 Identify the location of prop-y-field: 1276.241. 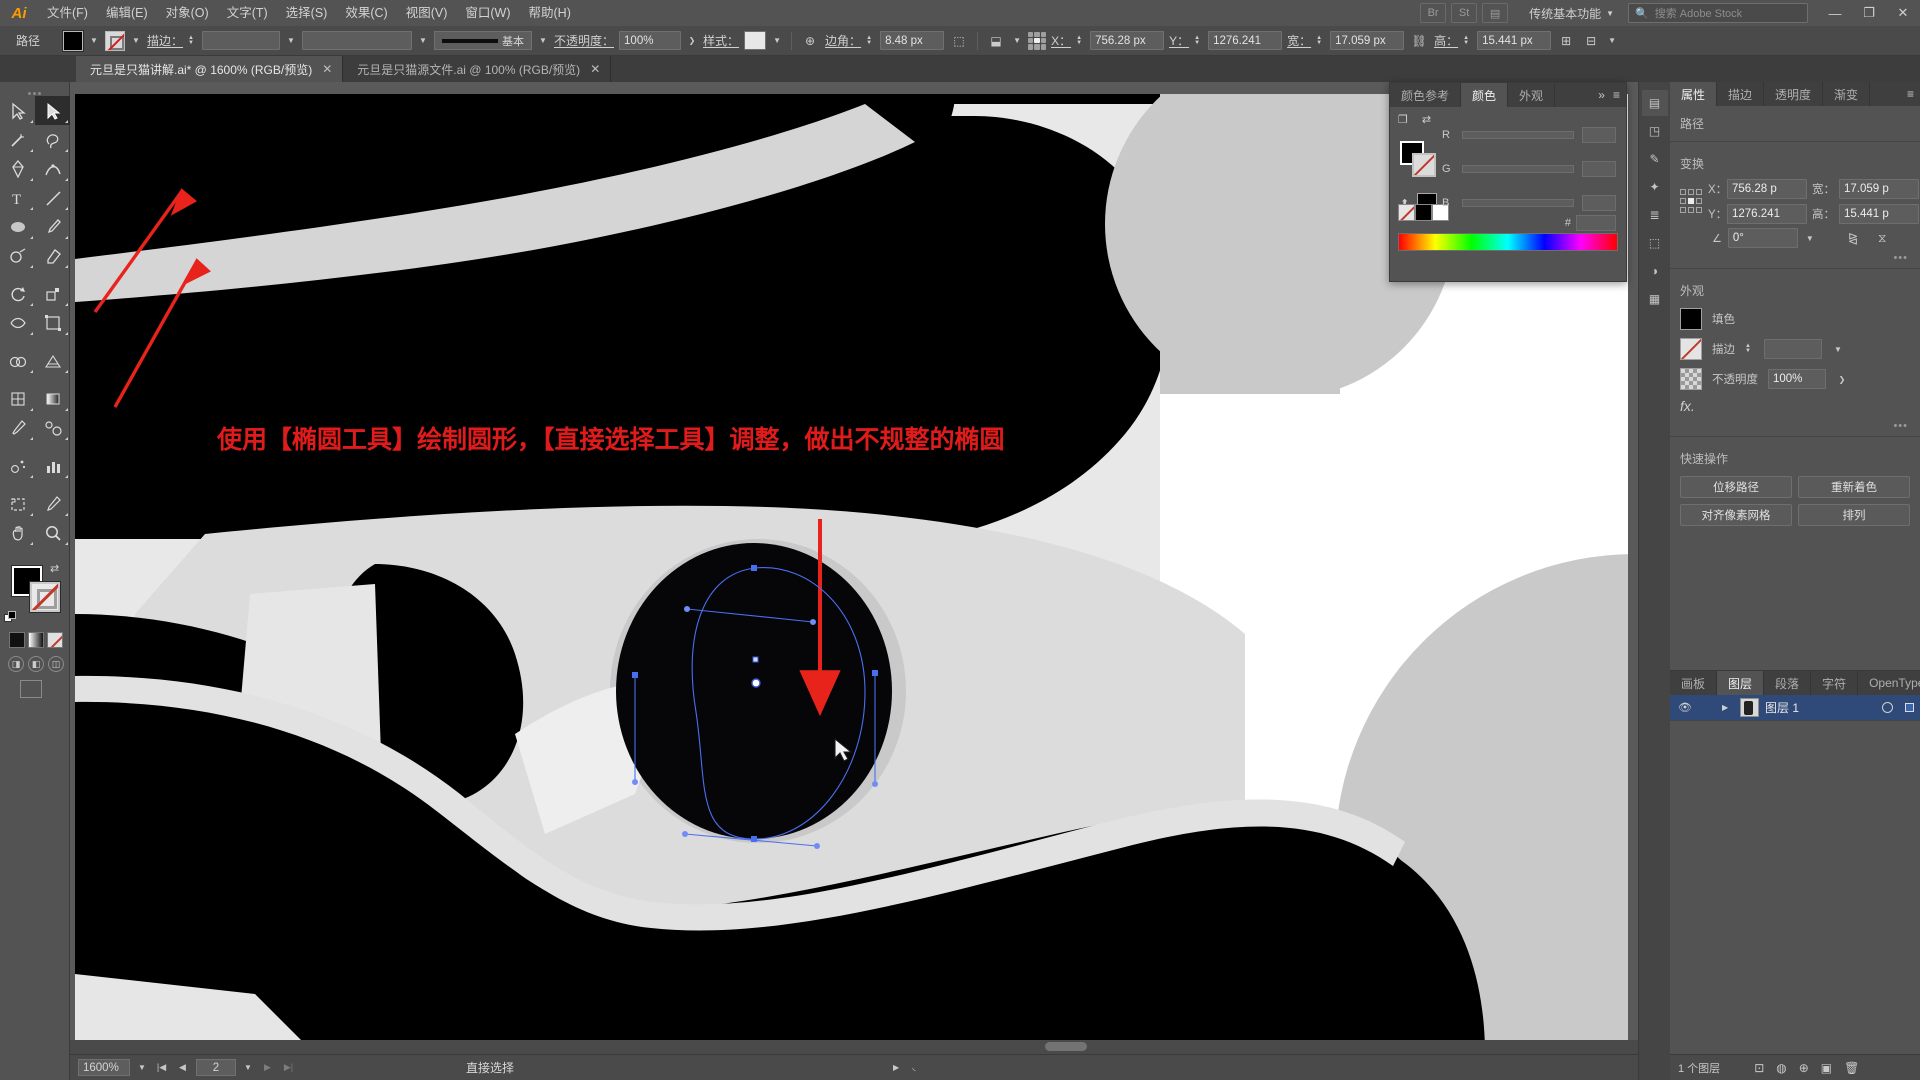
(1767, 214).